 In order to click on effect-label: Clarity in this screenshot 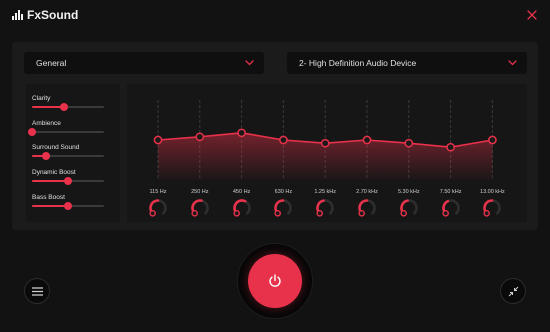, I will do `click(41, 98)`.